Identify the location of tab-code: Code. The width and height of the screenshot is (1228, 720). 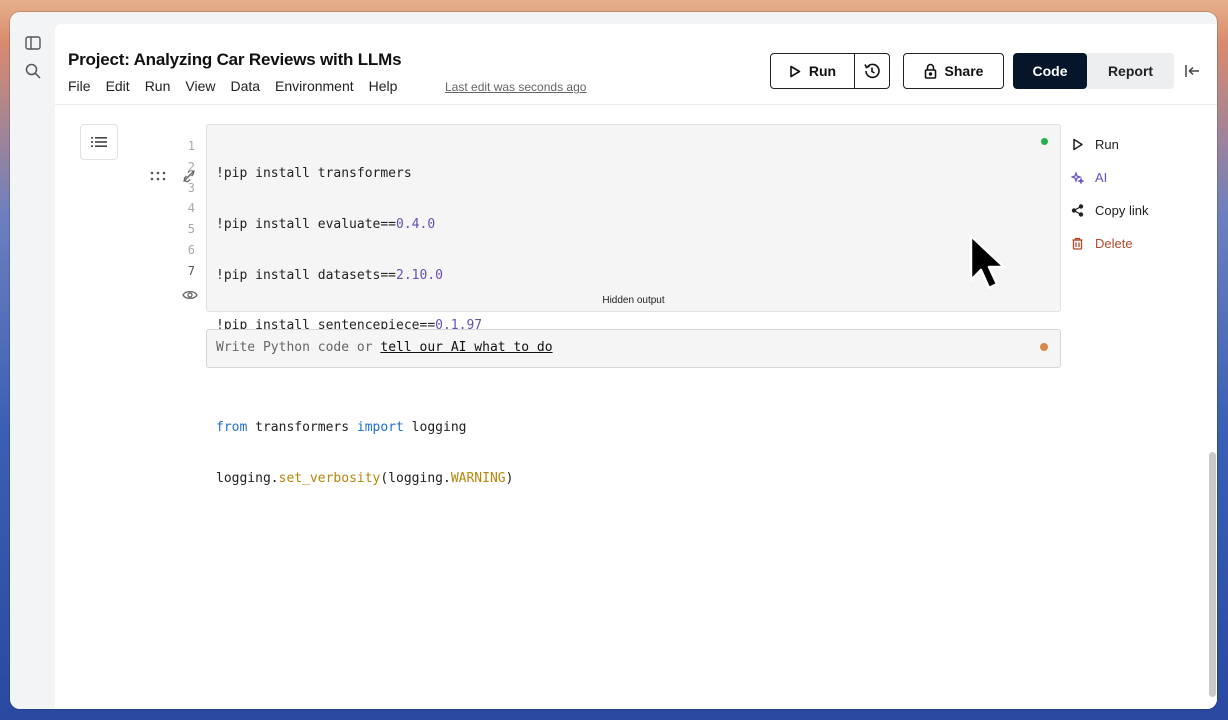
(1050, 71).